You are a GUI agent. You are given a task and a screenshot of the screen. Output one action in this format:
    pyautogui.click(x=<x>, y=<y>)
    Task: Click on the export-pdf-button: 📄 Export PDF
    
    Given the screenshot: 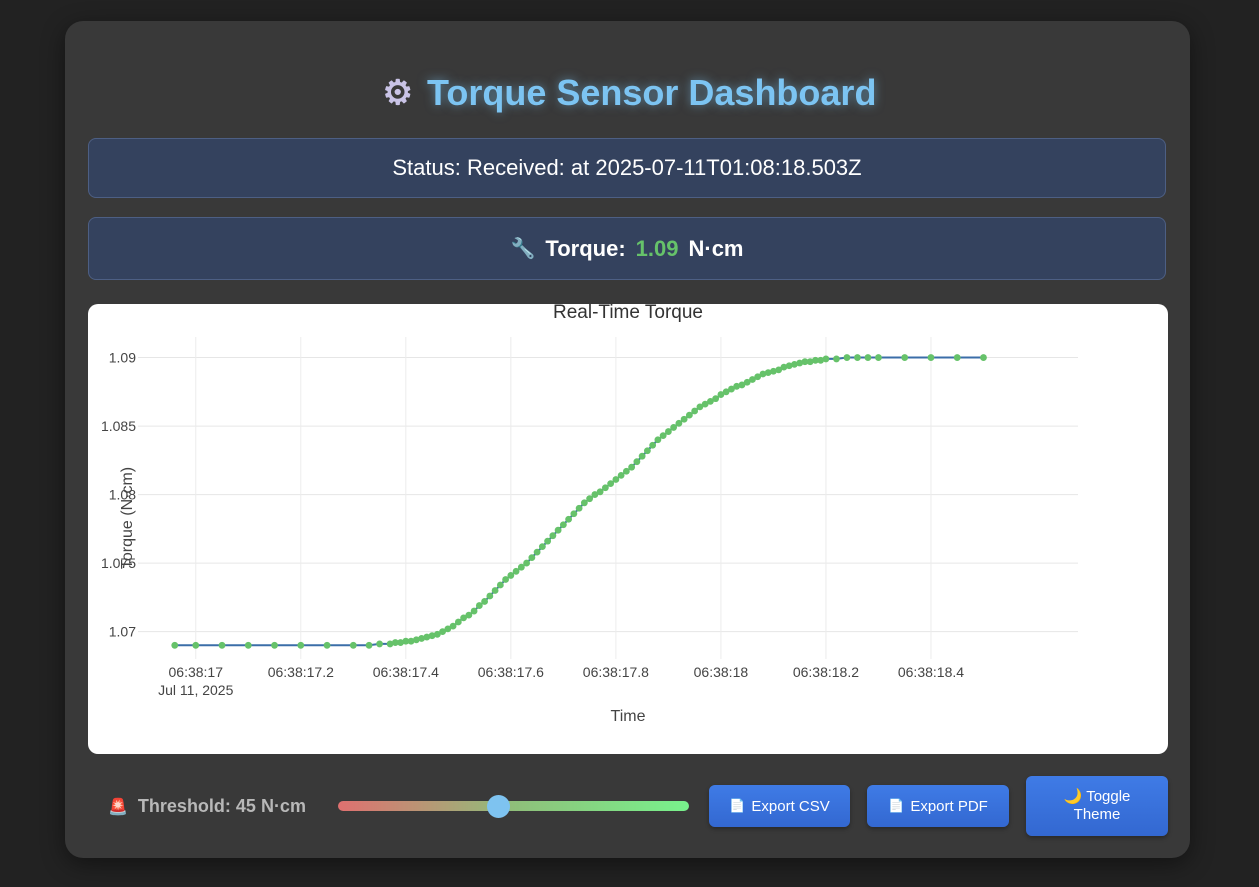 What is the action you would take?
    pyautogui.click(x=938, y=806)
    